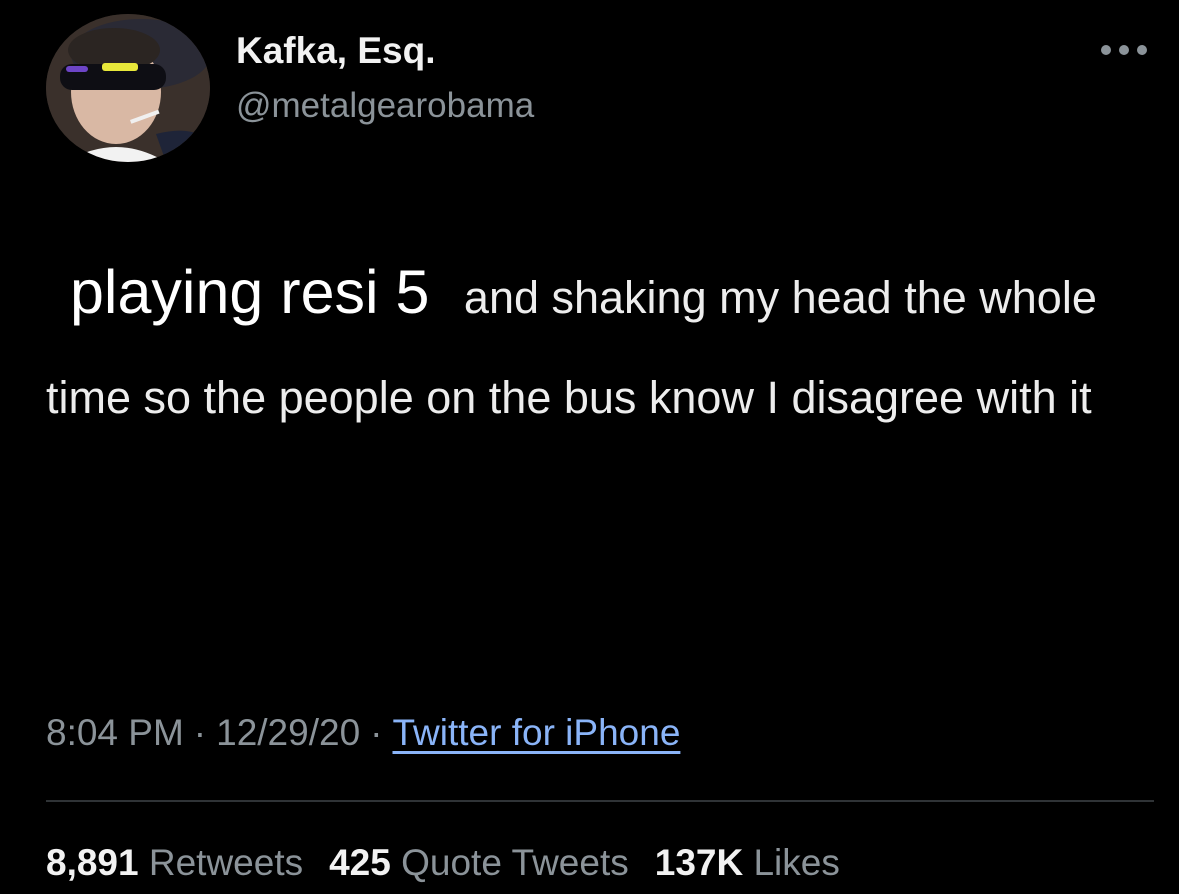  Describe the element at coordinates (385, 106) in the screenshot. I see `user-handle: @metalgearobama` at that location.